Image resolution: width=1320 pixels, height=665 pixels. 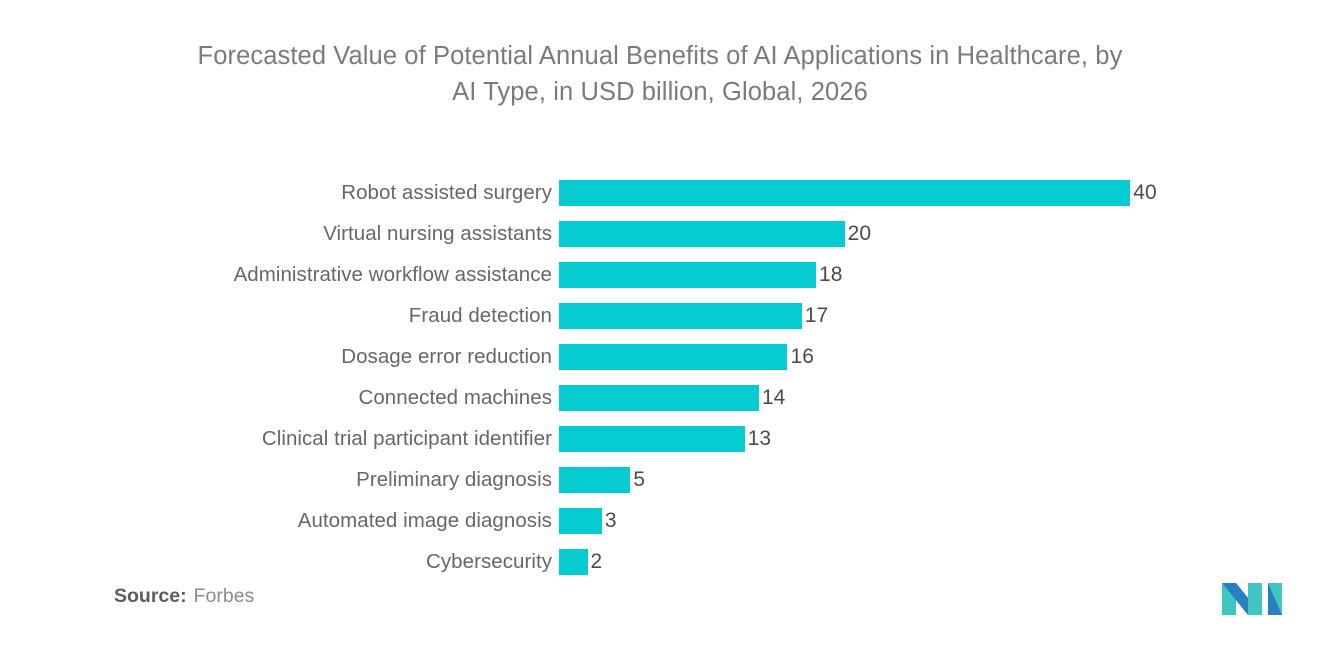 I want to click on source-value: Forbes, so click(x=224, y=596).